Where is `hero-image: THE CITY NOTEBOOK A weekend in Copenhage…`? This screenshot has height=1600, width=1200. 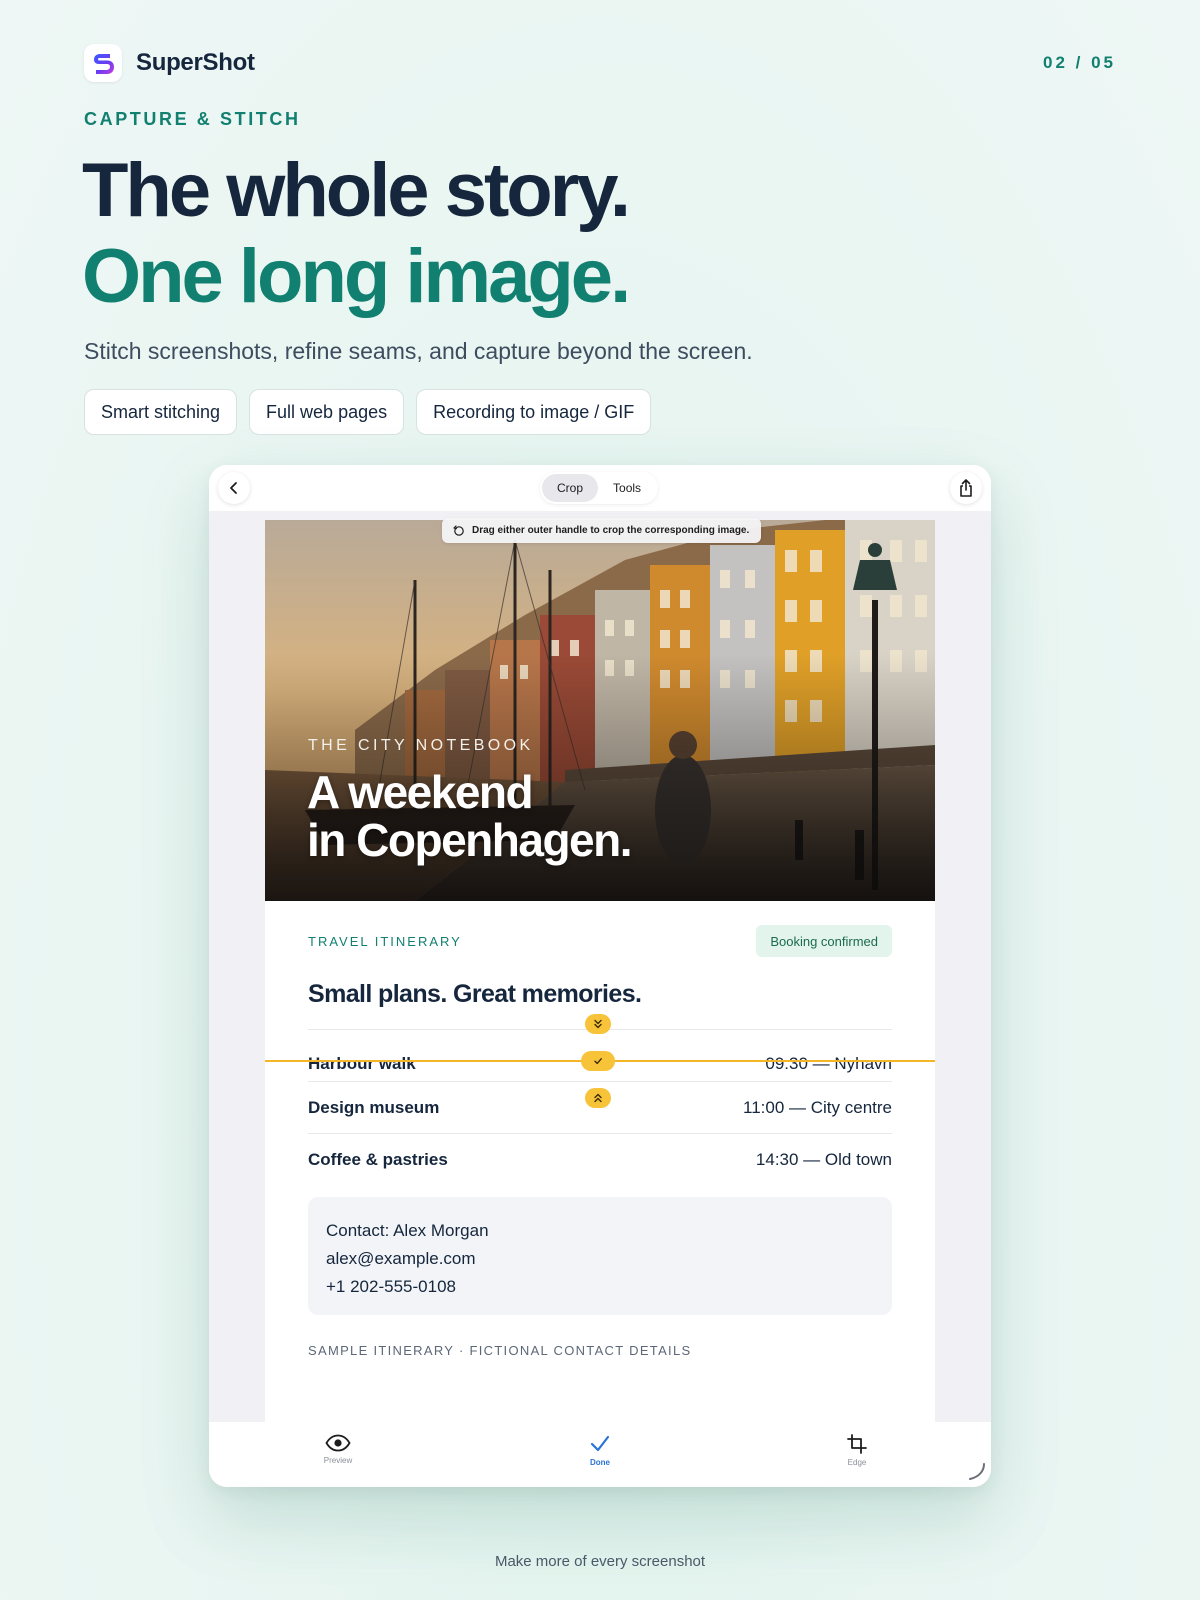 hero-image: THE CITY NOTEBOOK A weekend in Copenhage… is located at coordinates (600, 710).